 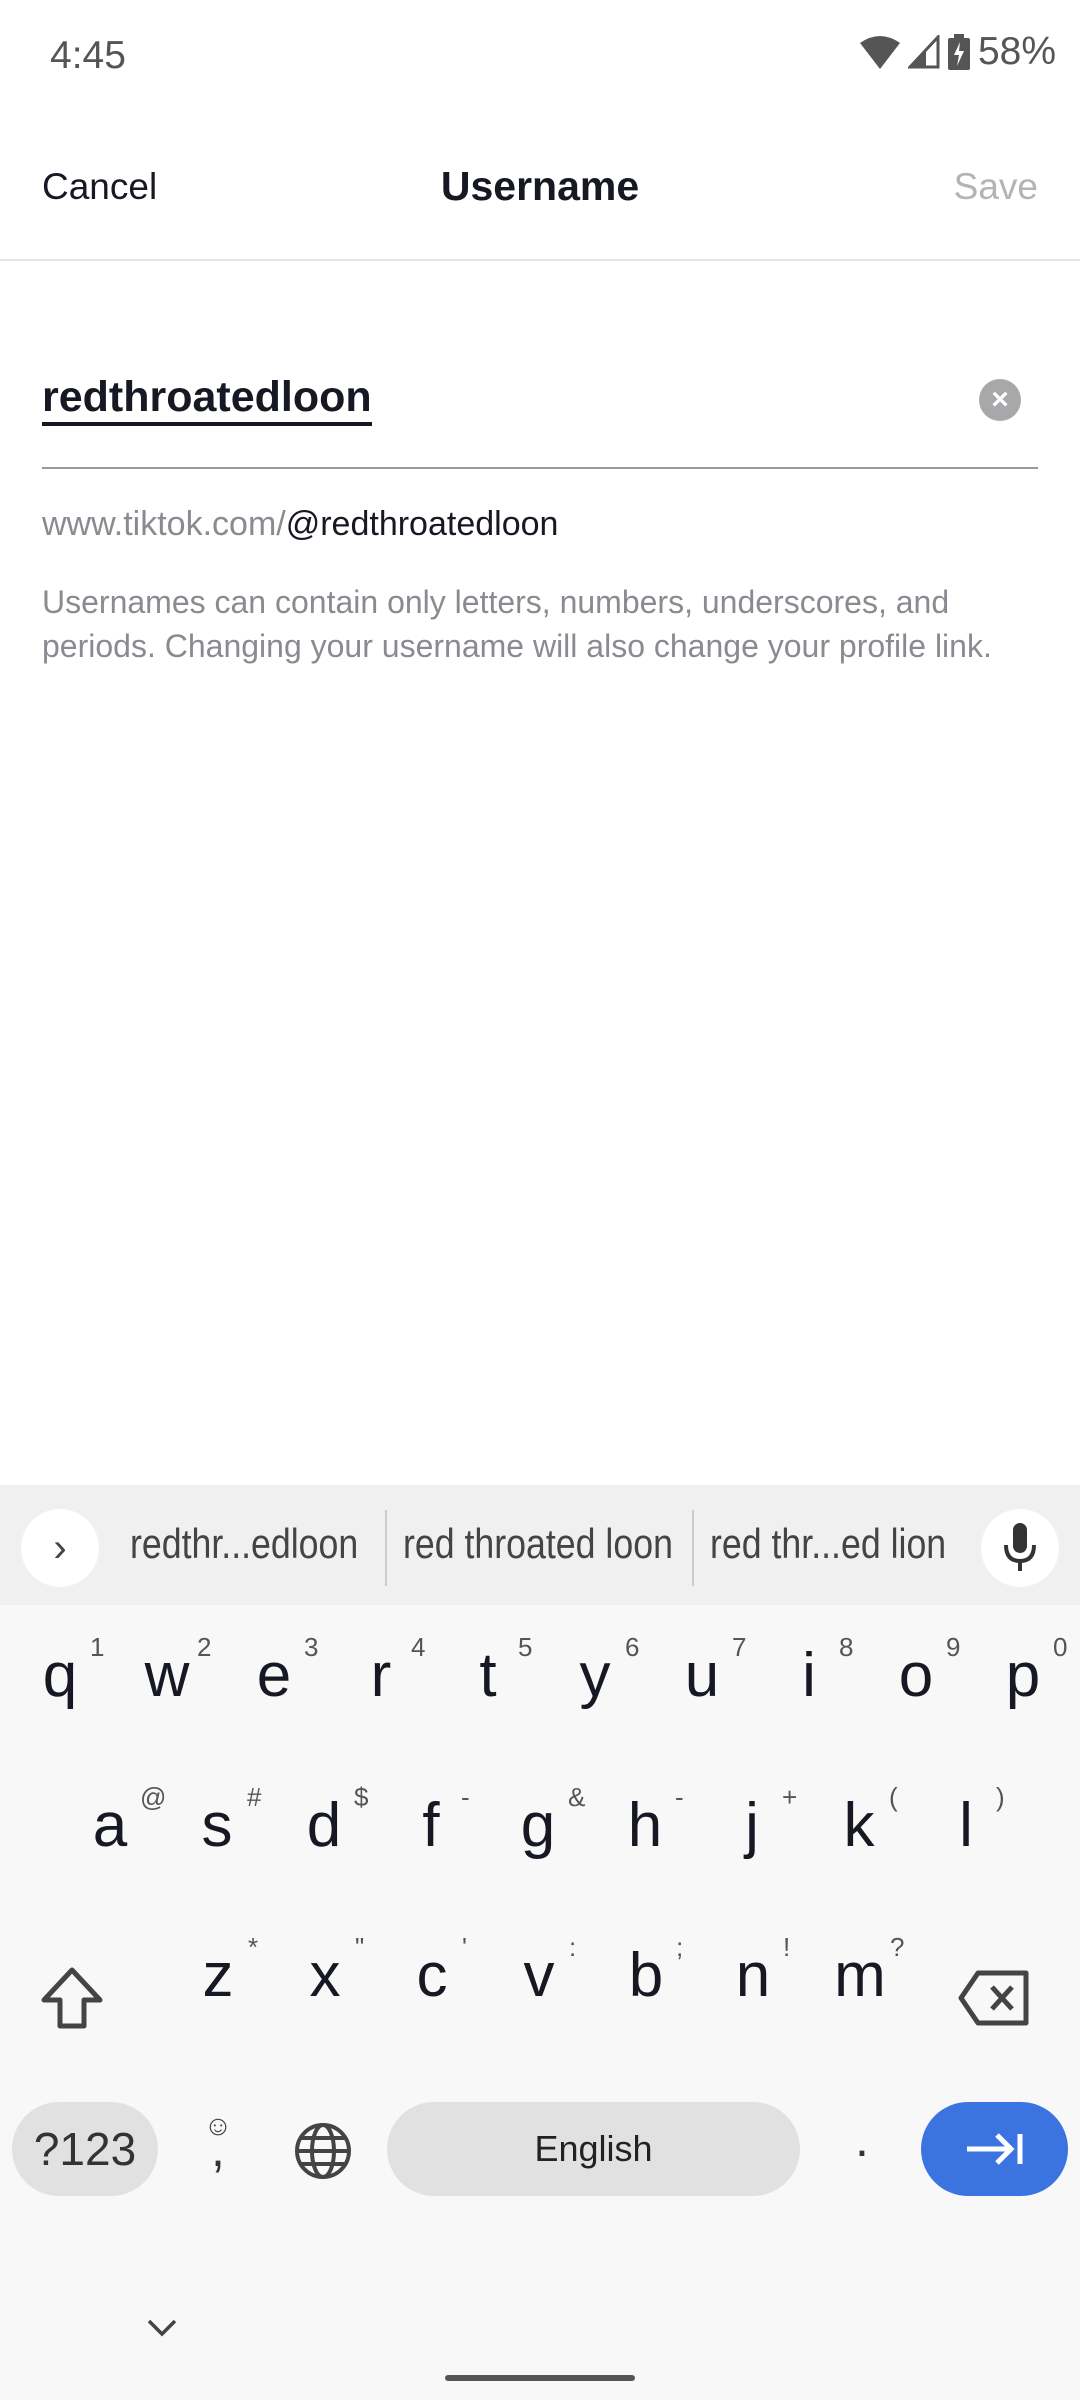 What do you see at coordinates (879, 52) in the screenshot?
I see `wifi-icon` at bounding box center [879, 52].